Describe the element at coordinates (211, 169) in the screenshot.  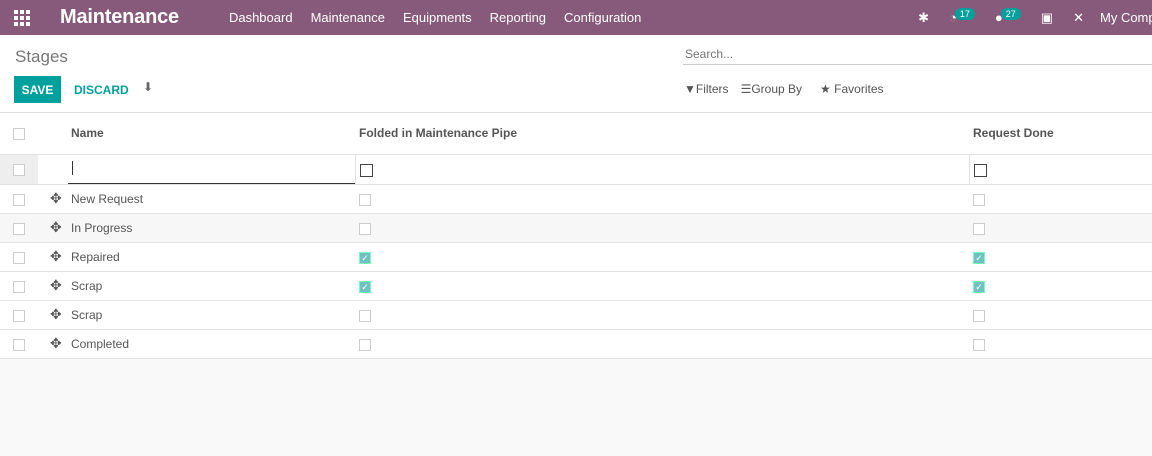
I see `name-input` at that location.